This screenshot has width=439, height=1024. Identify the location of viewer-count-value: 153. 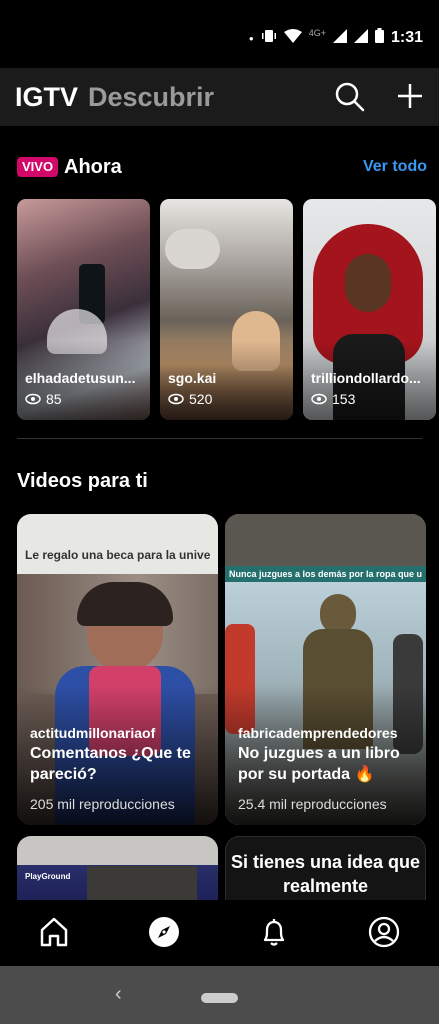
(344, 399).